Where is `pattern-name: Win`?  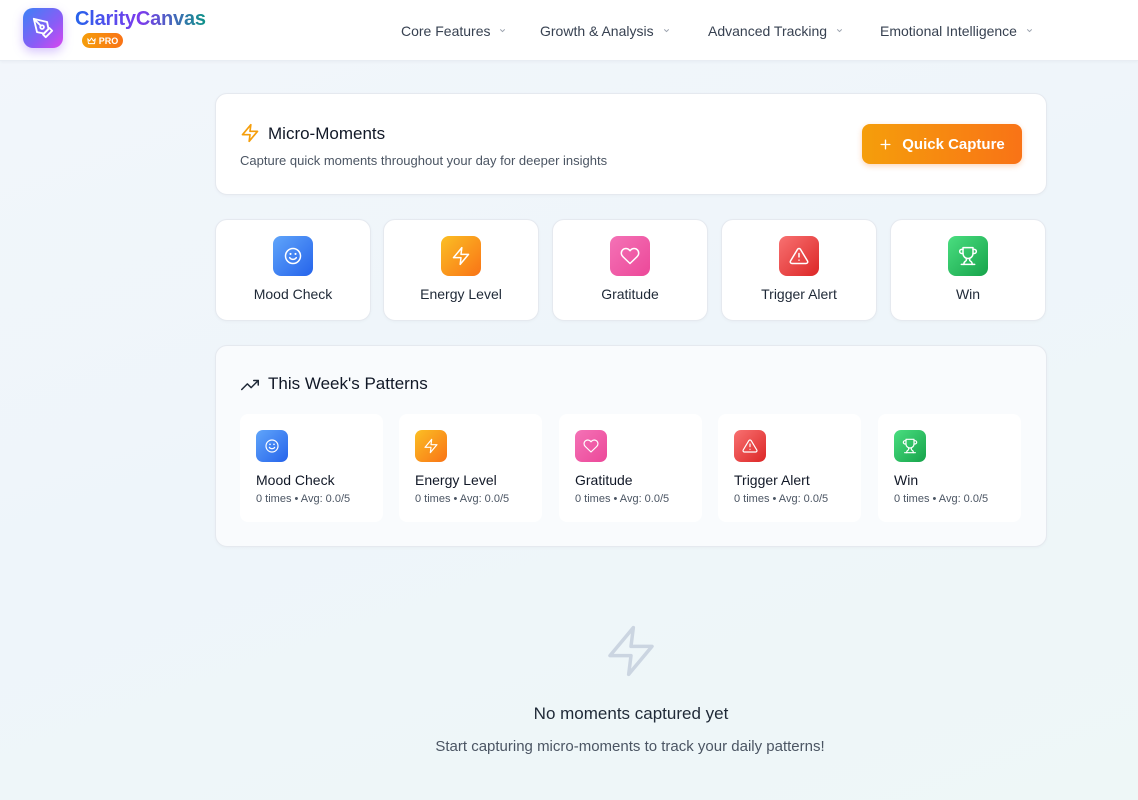
pattern-name: Win is located at coordinates (906, 480).